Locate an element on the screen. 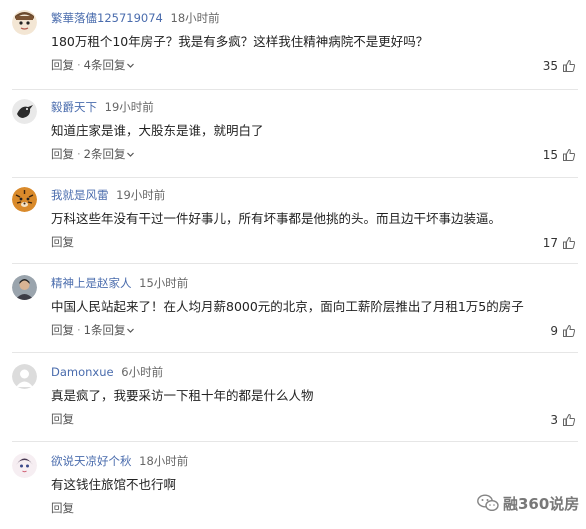 Image resolution: width=586 pixels, height=529 pixels. view-replies-button: 1条回复 is located at coordinates (110, 330).